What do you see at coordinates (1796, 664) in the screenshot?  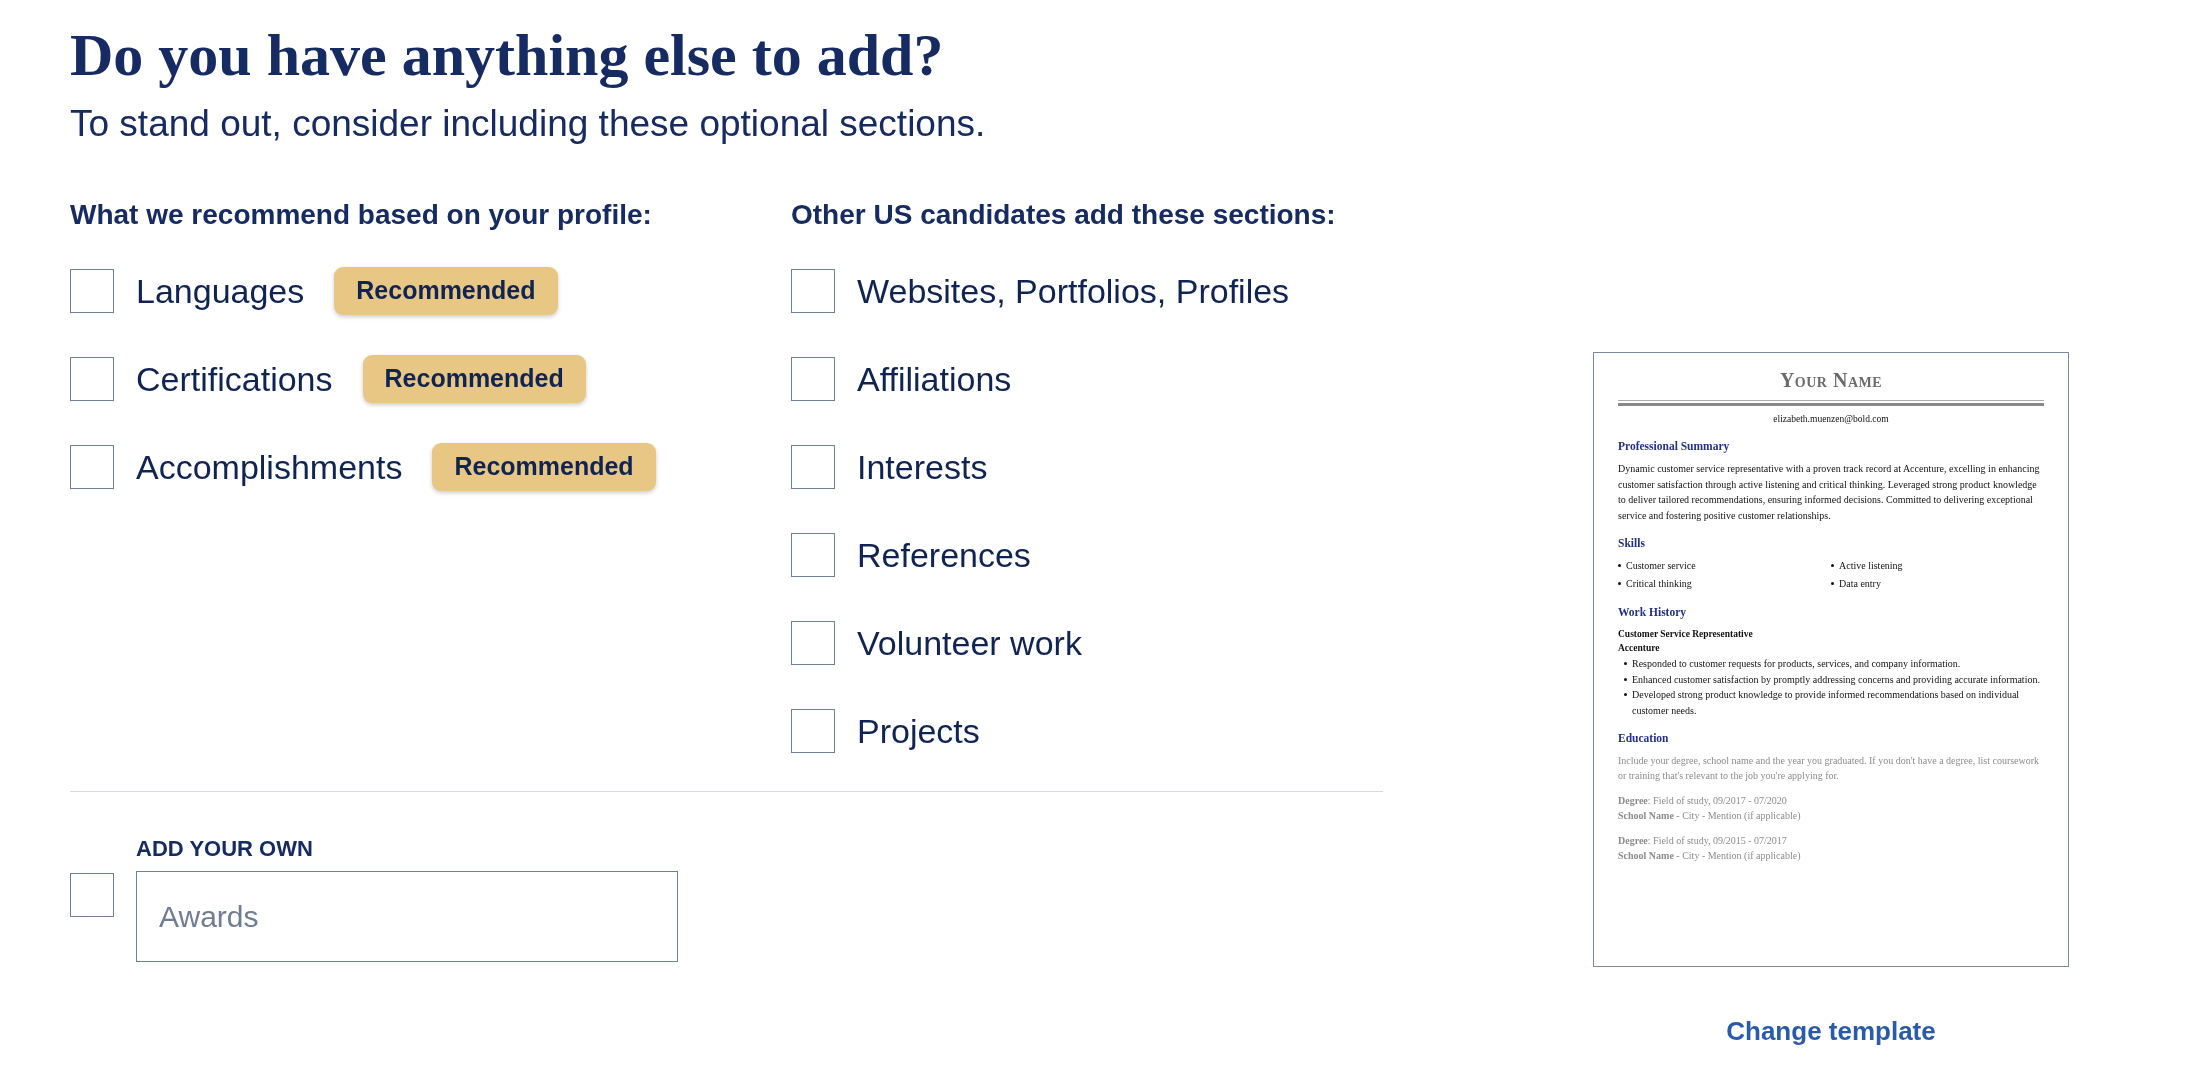 I see `resume-text: Responded to customer requests for products, services, and company information.` at bounding box center [1796, 664].